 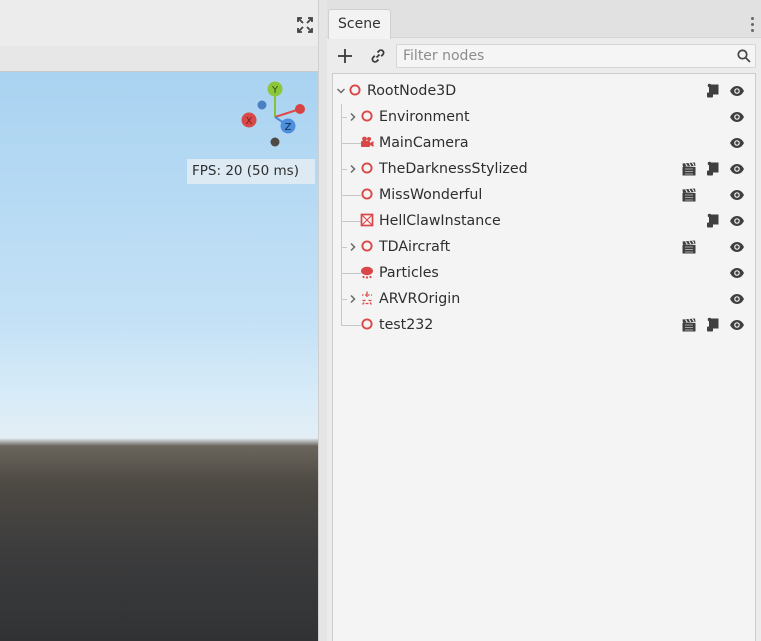 I want to click on tree-node-label: RootNode3D, so click(x=412, y=91).